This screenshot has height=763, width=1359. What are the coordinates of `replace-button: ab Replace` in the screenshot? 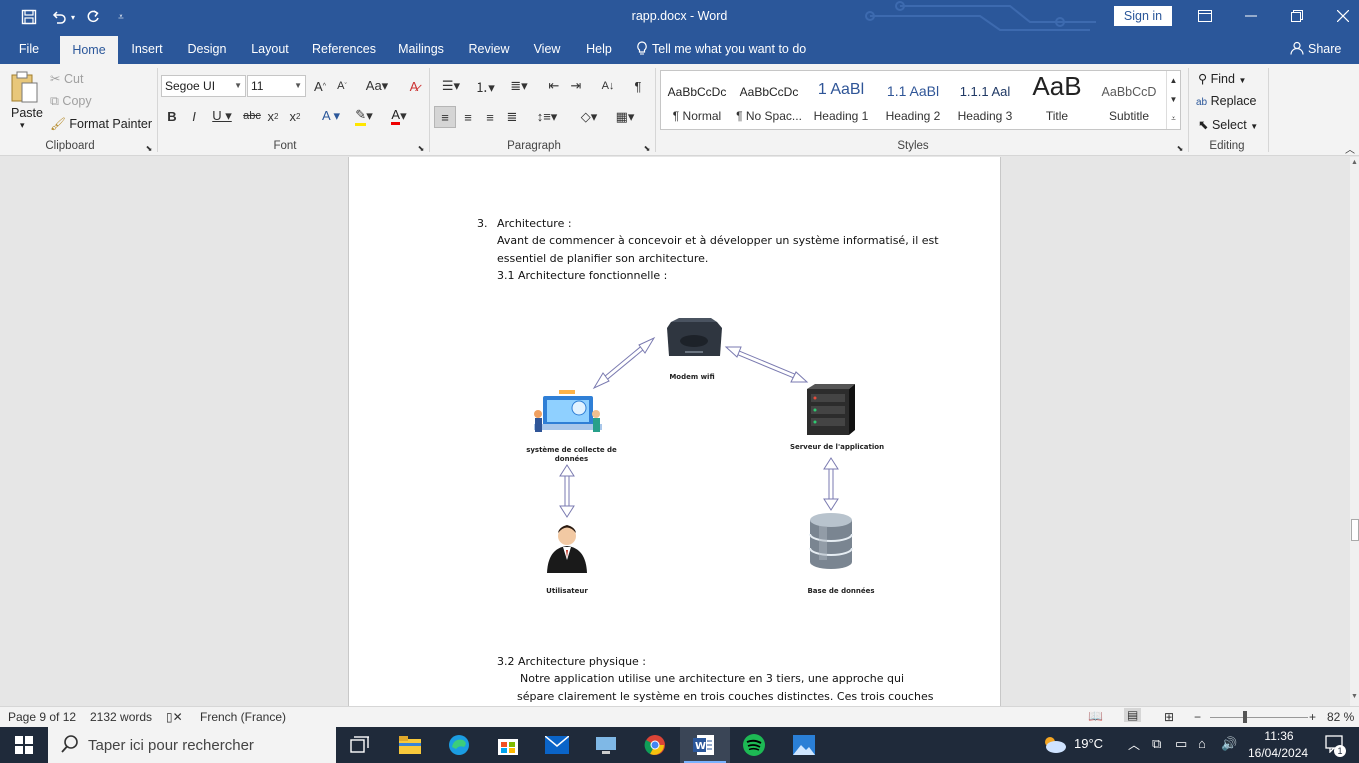 It's located at (1226, 101).